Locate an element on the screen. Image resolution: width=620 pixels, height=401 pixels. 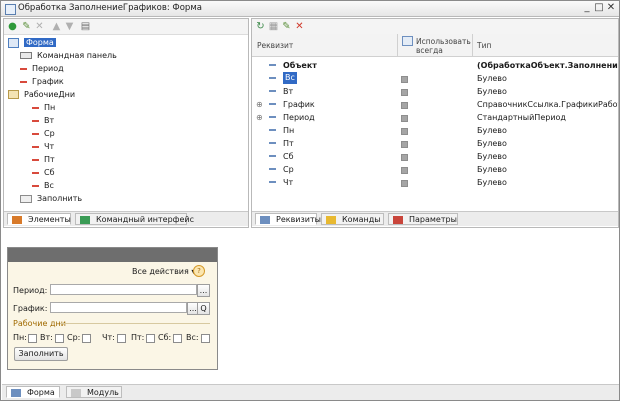
help-icon: ? is located at coordinates (199, 271).